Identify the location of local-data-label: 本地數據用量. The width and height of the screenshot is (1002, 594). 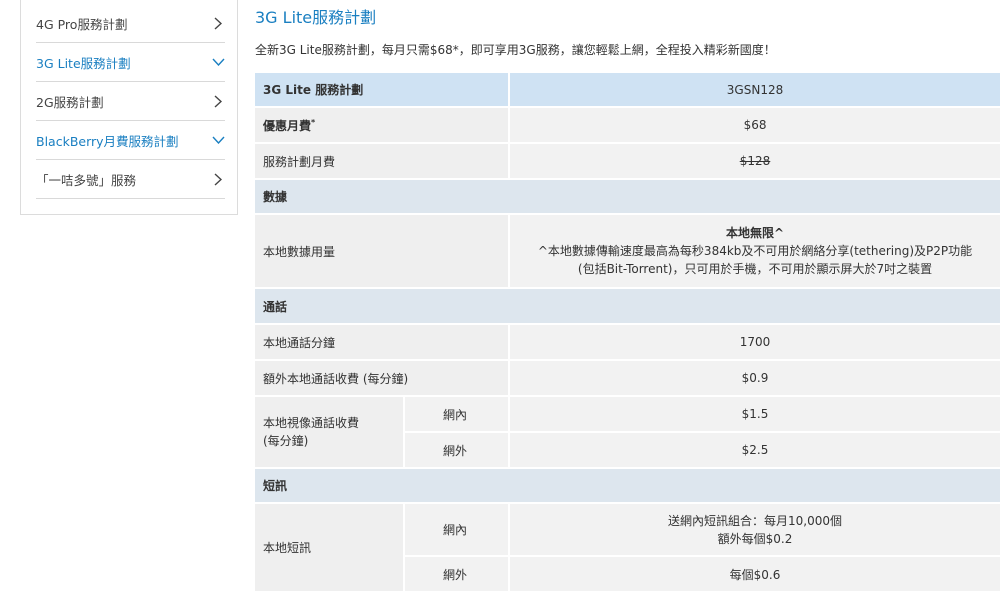
(382, 251).